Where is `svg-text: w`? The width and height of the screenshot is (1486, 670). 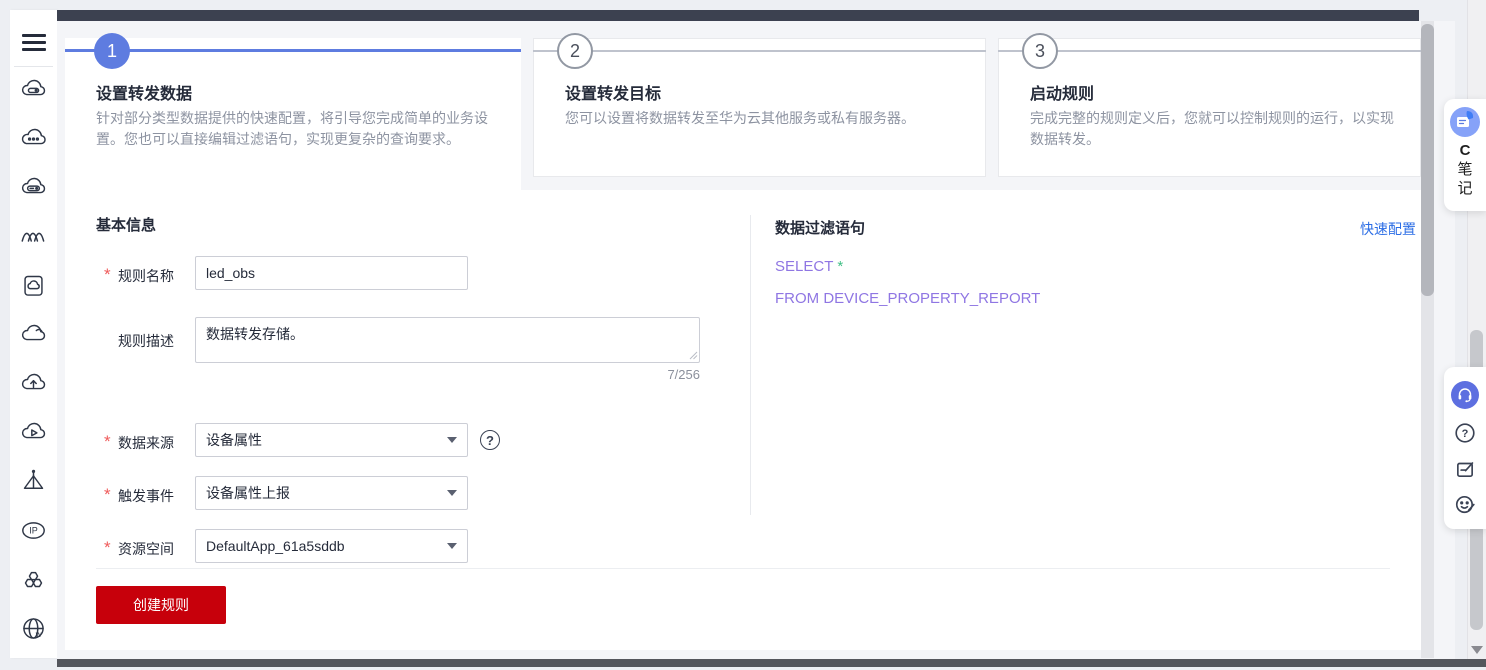
svg-text: w is located at coordinates (38, 634).